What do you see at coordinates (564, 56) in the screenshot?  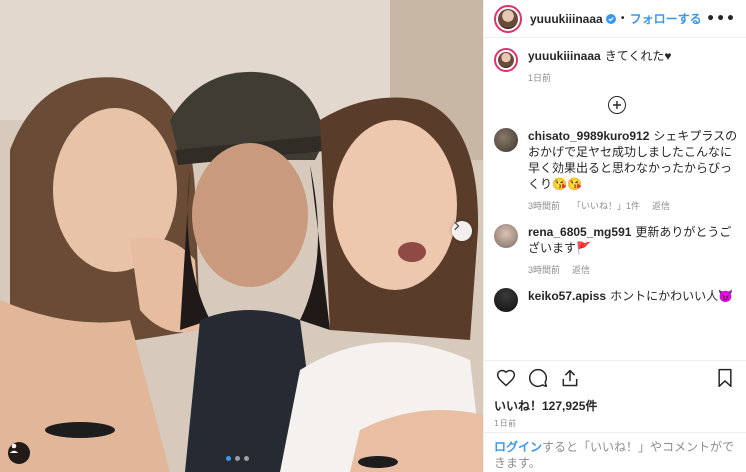 I see `caption-username: yuuukiiinaaa` at bounding box center [564, 56].